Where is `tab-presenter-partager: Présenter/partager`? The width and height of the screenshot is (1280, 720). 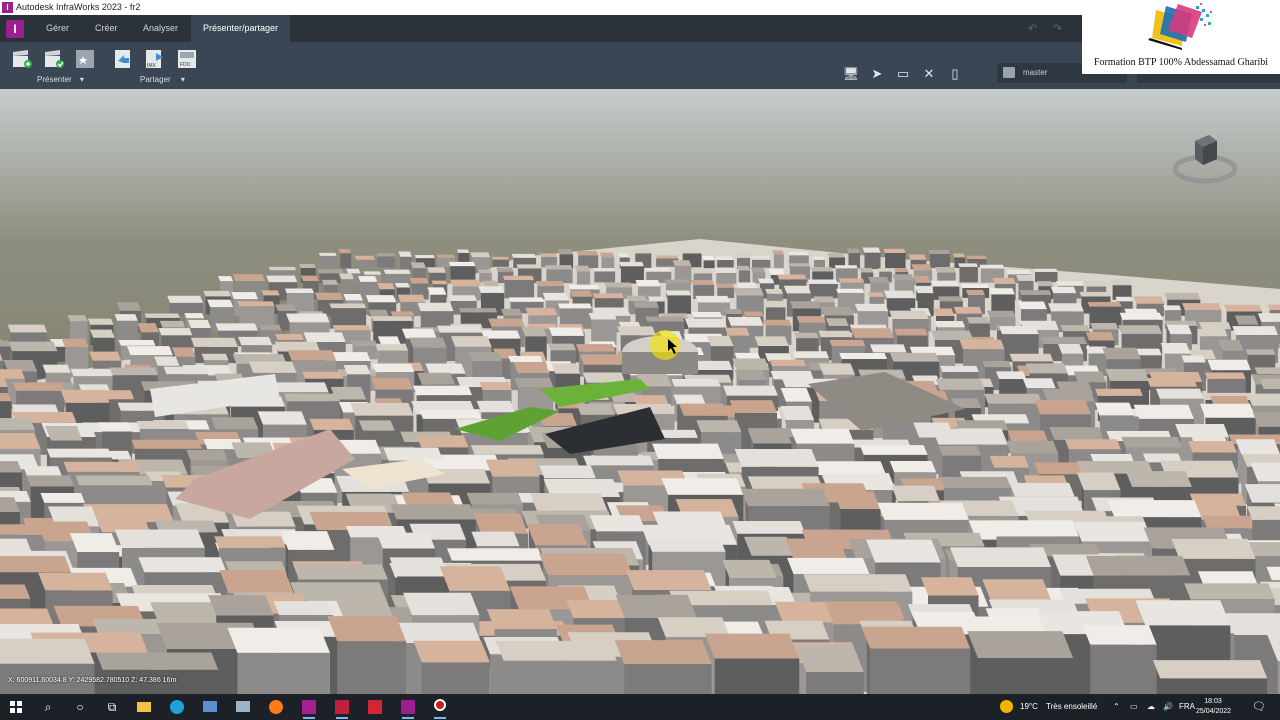
tab-presenter-partager: Présenter/partager is located at coordinates (241, 28).